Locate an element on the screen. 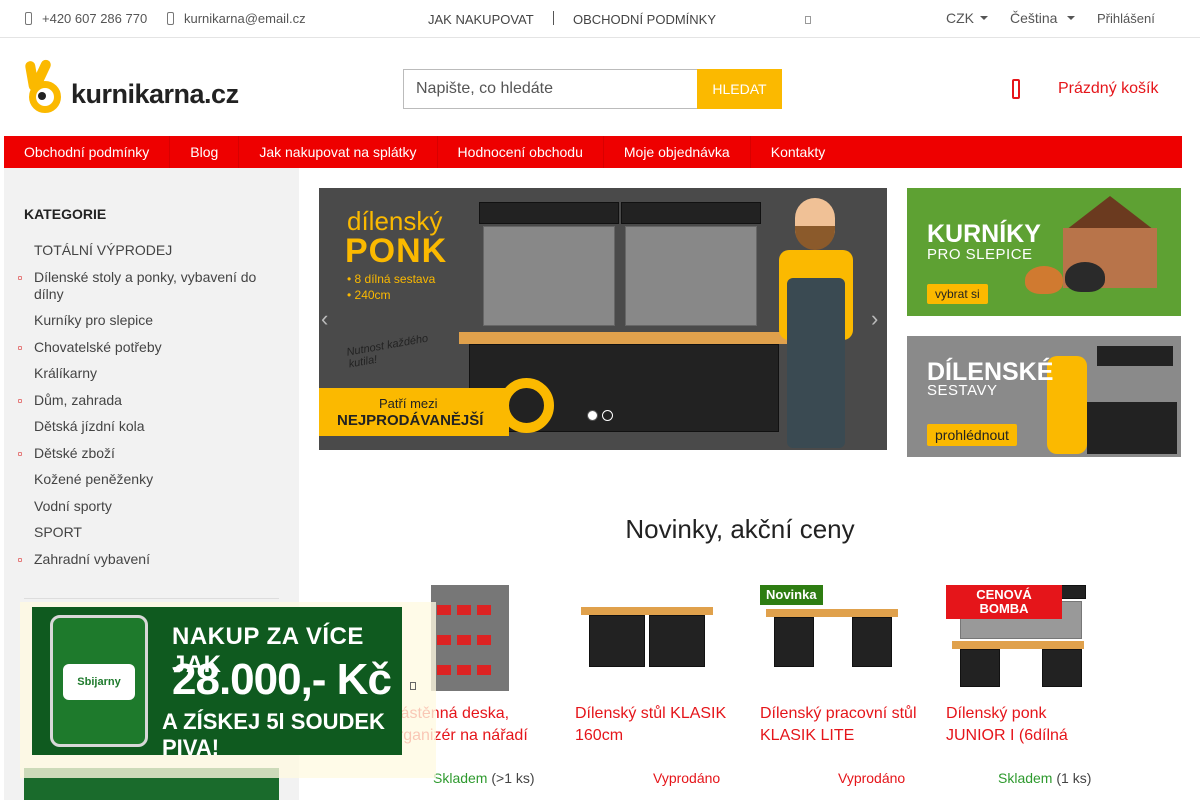 The image size is (1200, 800). small-icon is located at coordinates (808, 20).